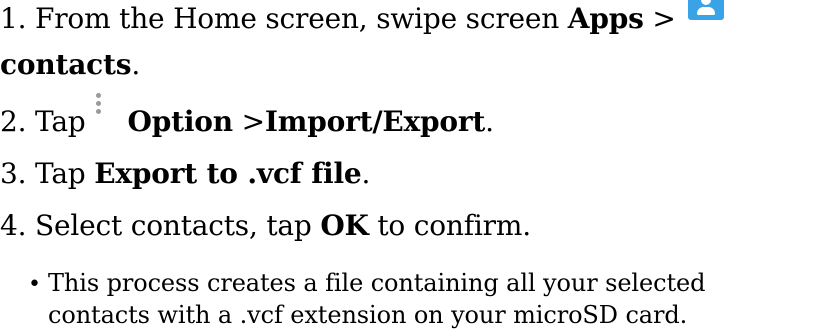  What do you see at coordinates (489, 121) in the screenshot?
I see `step-2-end: .` at bounding box center [489, 121].